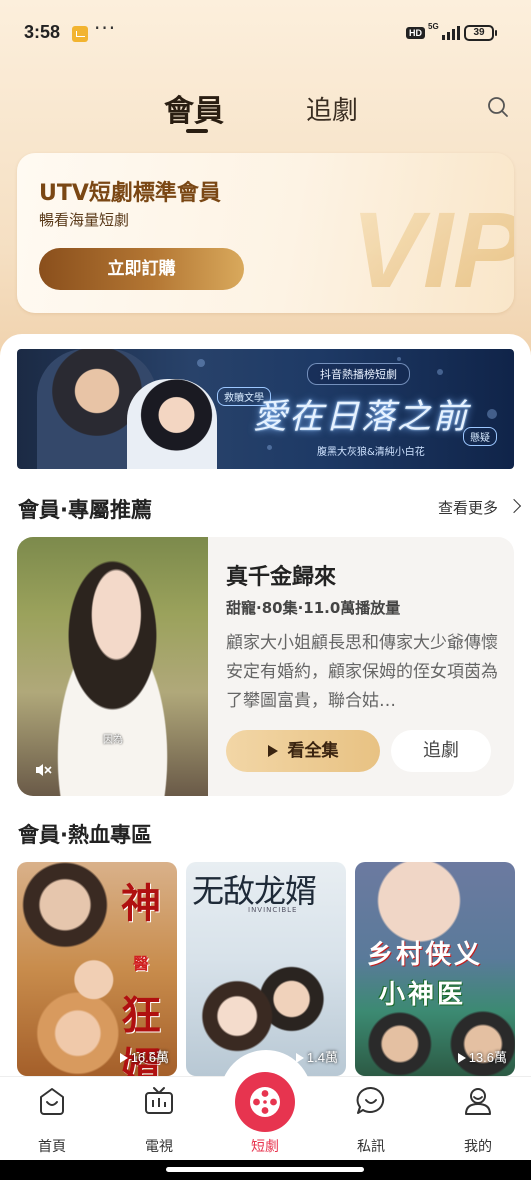 The height and width of the screenshot is (1180, 531). Describe the element at coordinates (194, 108) in the screenshot. I see `tab-member: 會員` at that location.